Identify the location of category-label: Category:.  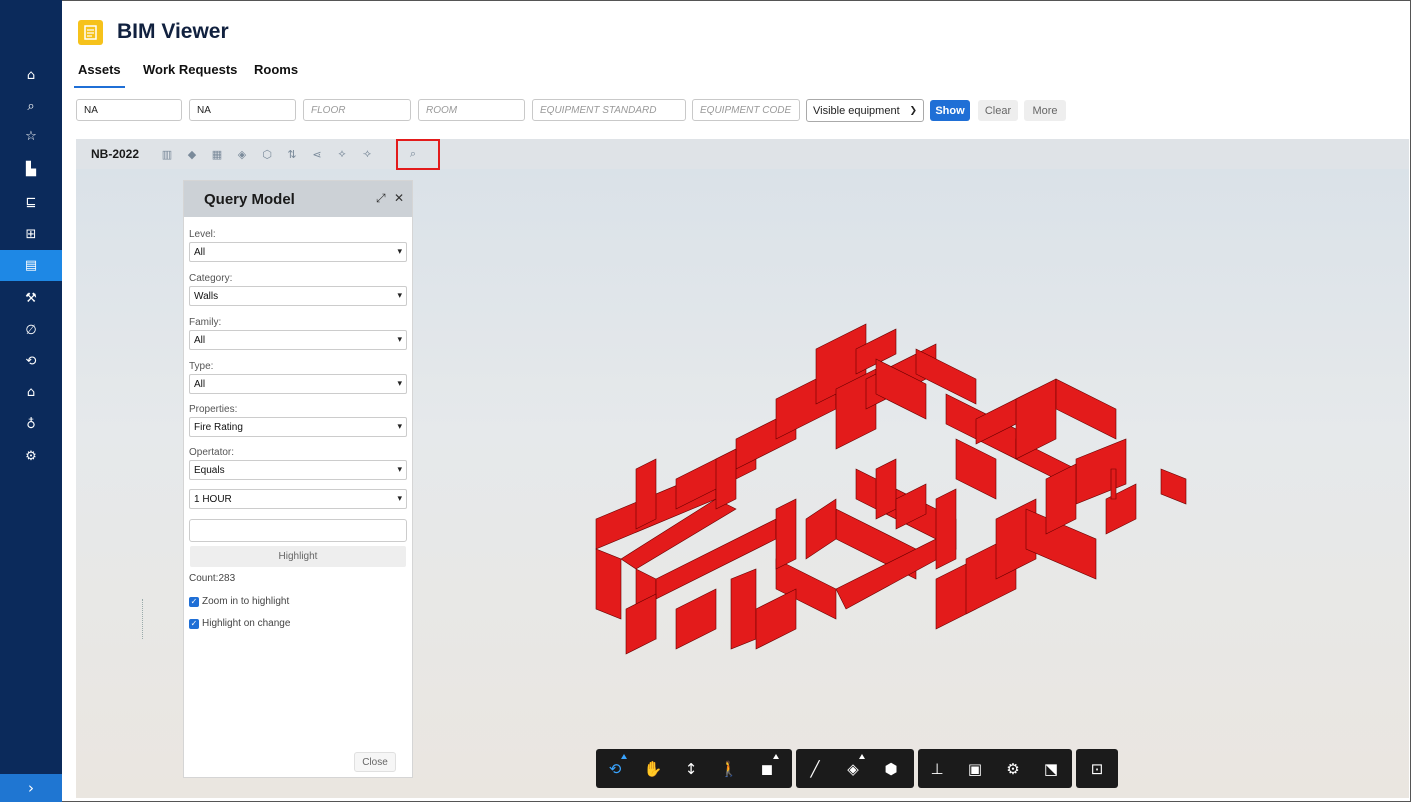
(211, 278).